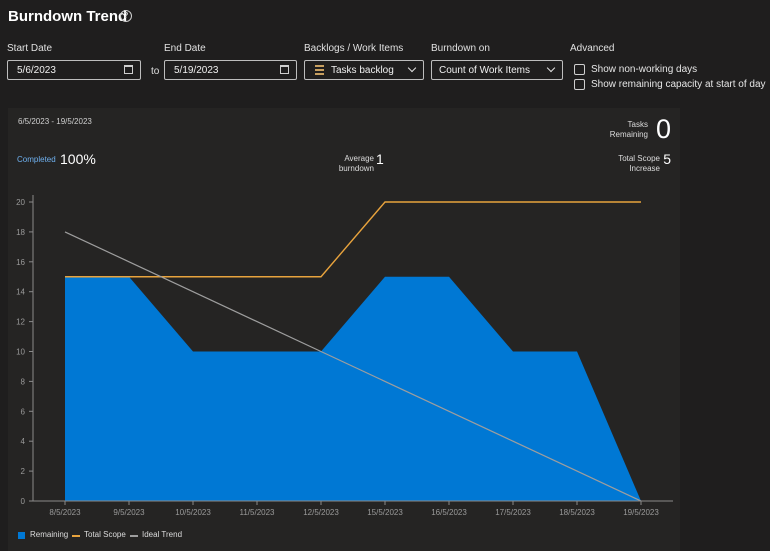  What do you see at coordinates (23, 411) in the screenshot?
I see `y-tick-label: 6` at bounding box center [23, 411].